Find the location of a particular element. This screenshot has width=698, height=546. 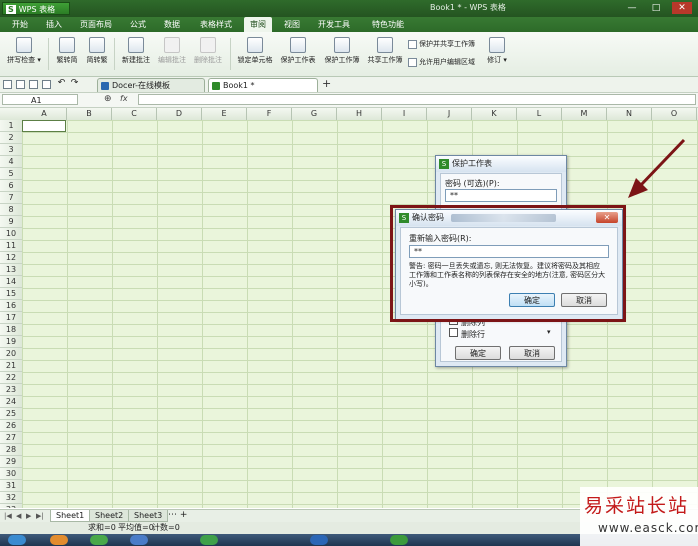

row-header: 9 is located at coordinates (11, 222).